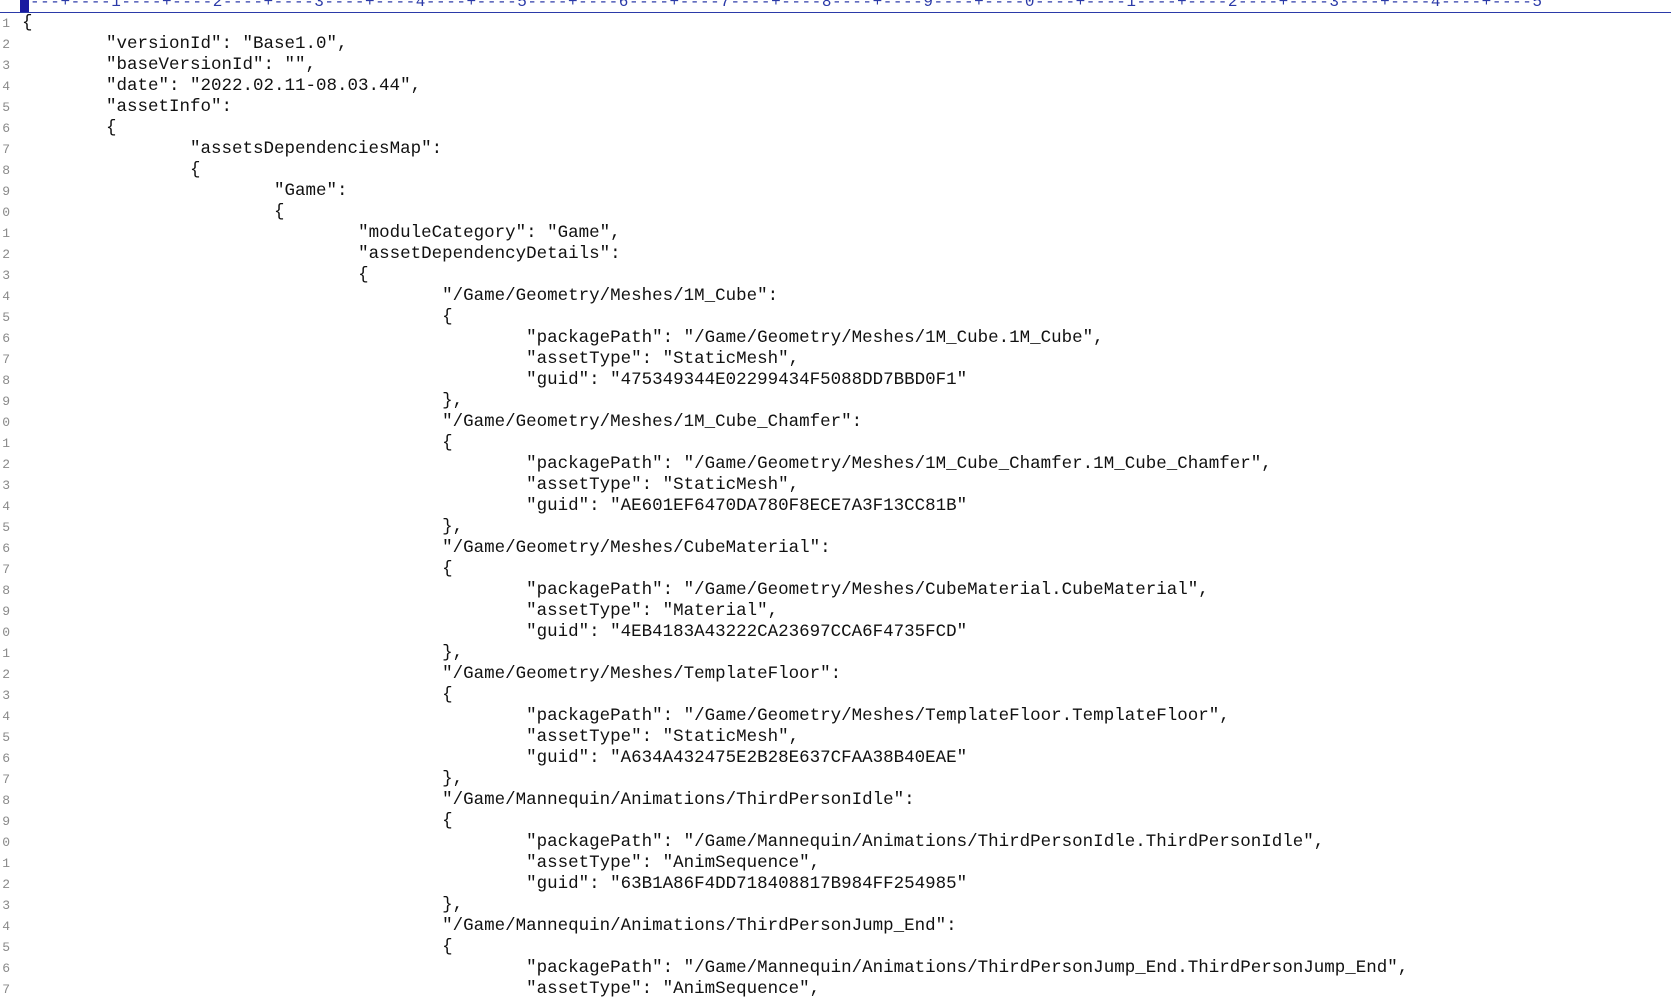  Describe the element at coordinates (846, 254) in the screenshot. I see `code-line: "assetDependencyDetails":` at that location.